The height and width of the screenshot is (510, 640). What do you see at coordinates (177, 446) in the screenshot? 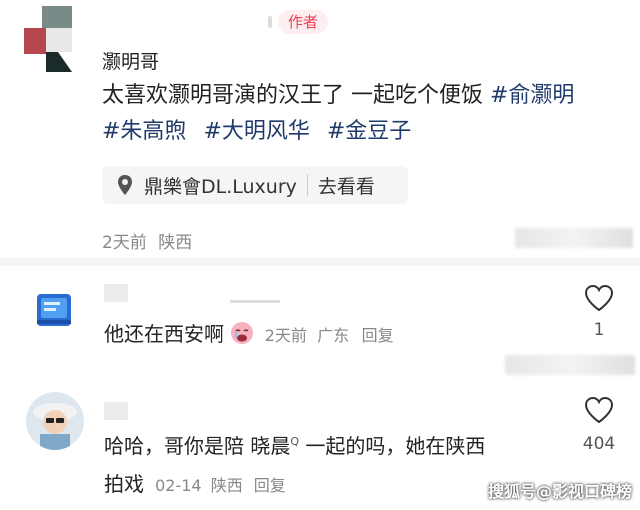
I see `comment-body: 哈哈，哥你是陪` at bounding box center [177, 446].